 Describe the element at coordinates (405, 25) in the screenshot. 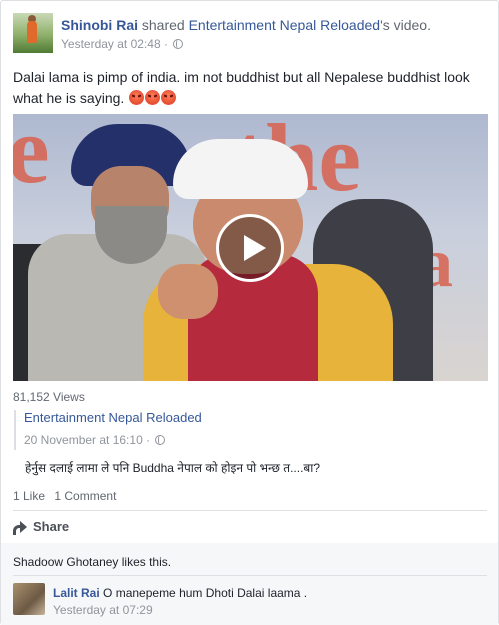

I see `headline-suffix: 's video.` at that location.